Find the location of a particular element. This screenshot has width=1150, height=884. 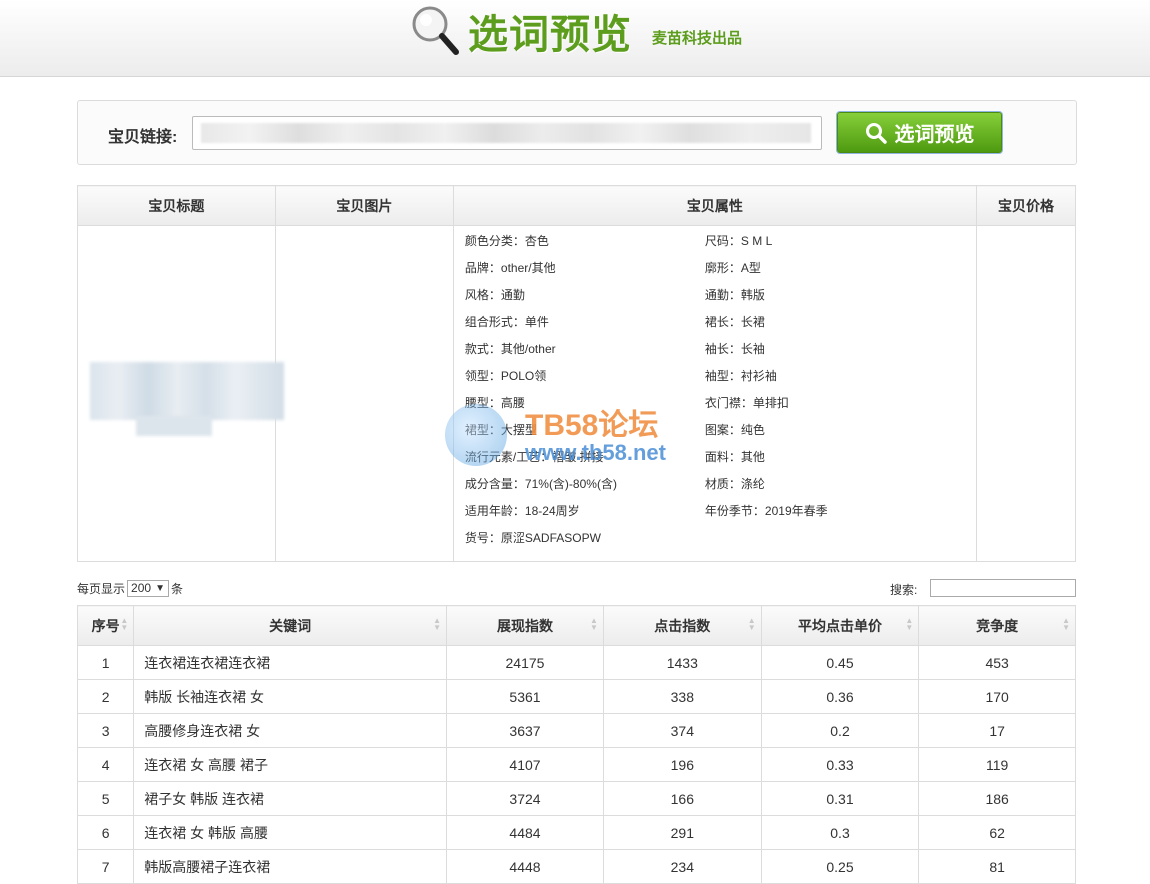

search-icon is located at coordinates (876, 133).